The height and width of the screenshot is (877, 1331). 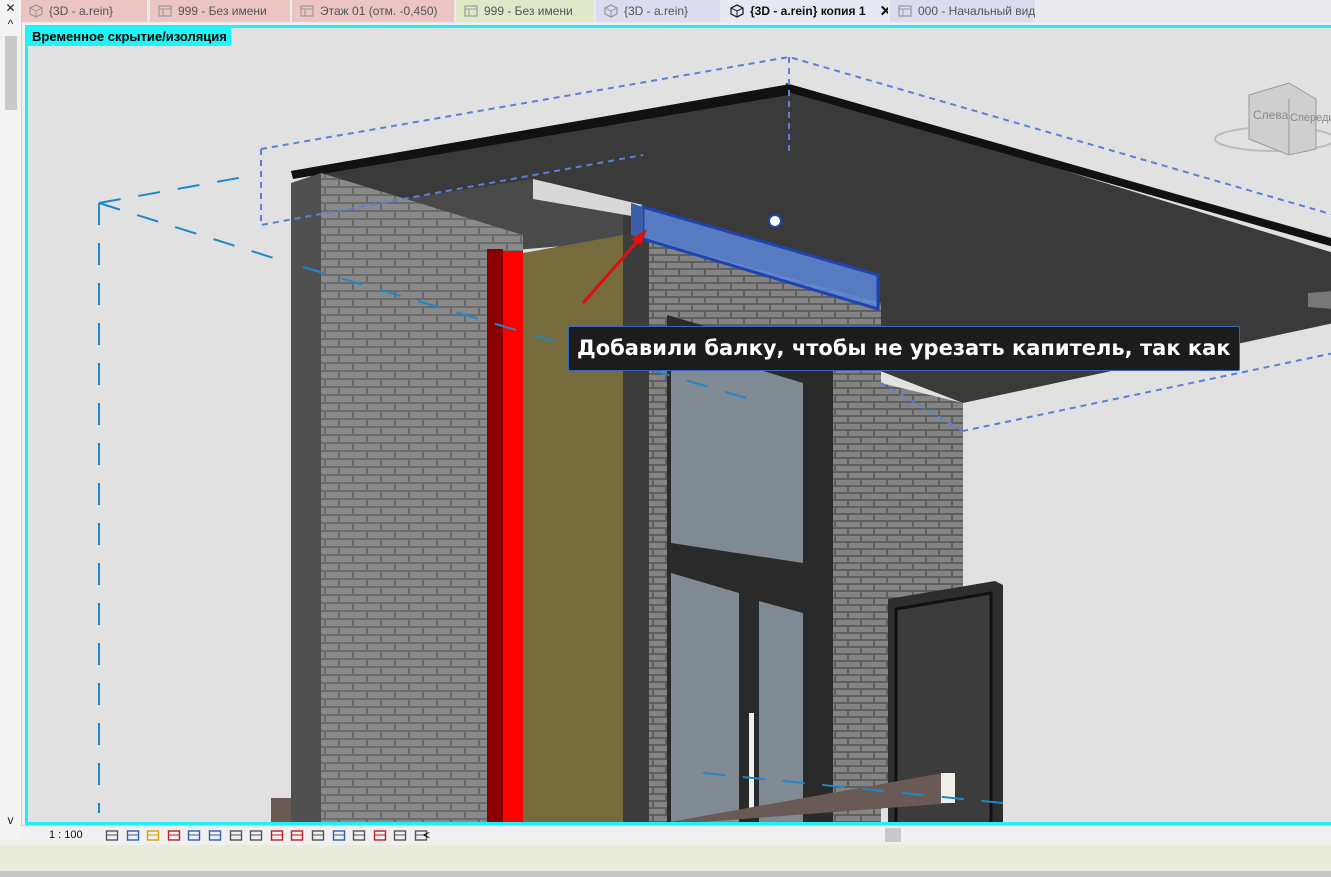 I want to click on reveal-hidden-icon, so click(x=297, y=835).